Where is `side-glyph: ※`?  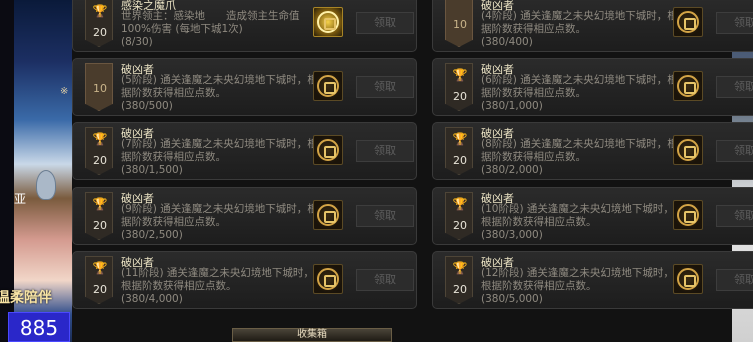
side-glyph: ※ is located at coordinates (64, 91).